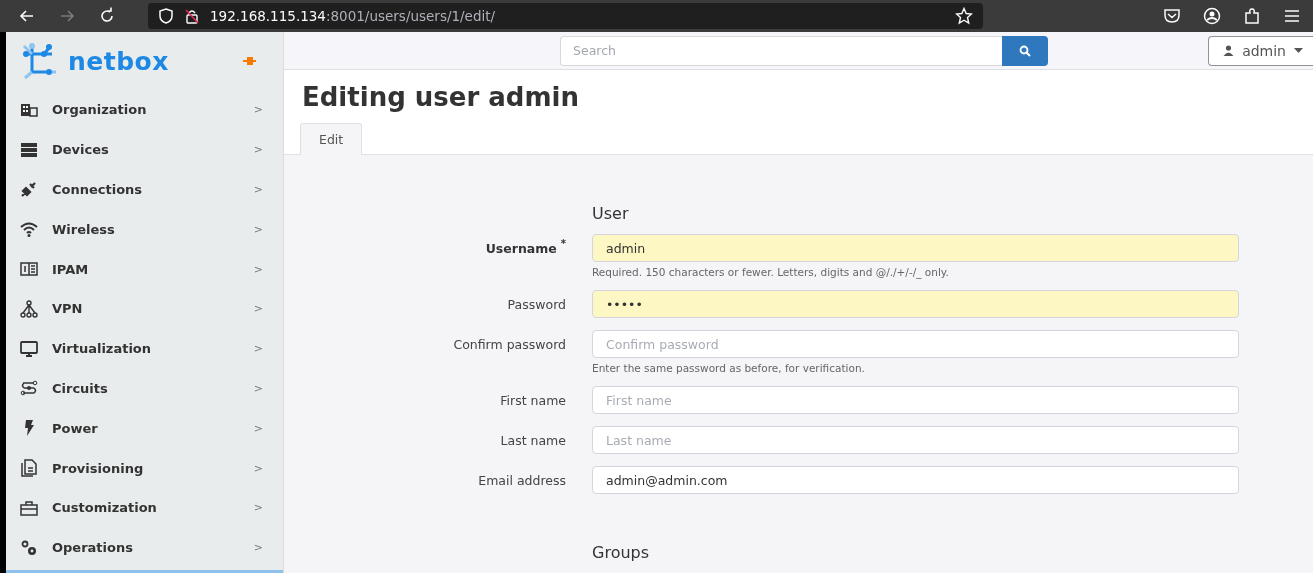 Image resolution: width=1313 pixels, height=573 pixels. What do you see at coordinates (915, 344) in the screenshot?
I see `input-field: Confirm password` at bounding box center [915, 344].